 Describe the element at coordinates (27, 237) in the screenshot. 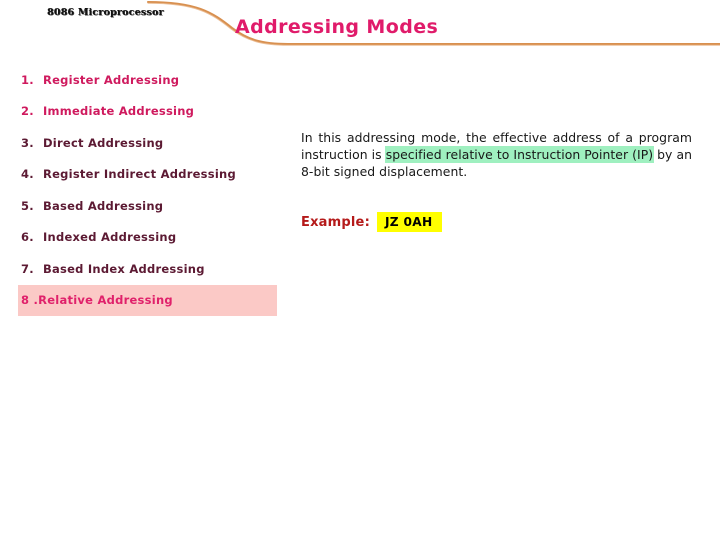

I see `list-item-number: 6.` at that location.